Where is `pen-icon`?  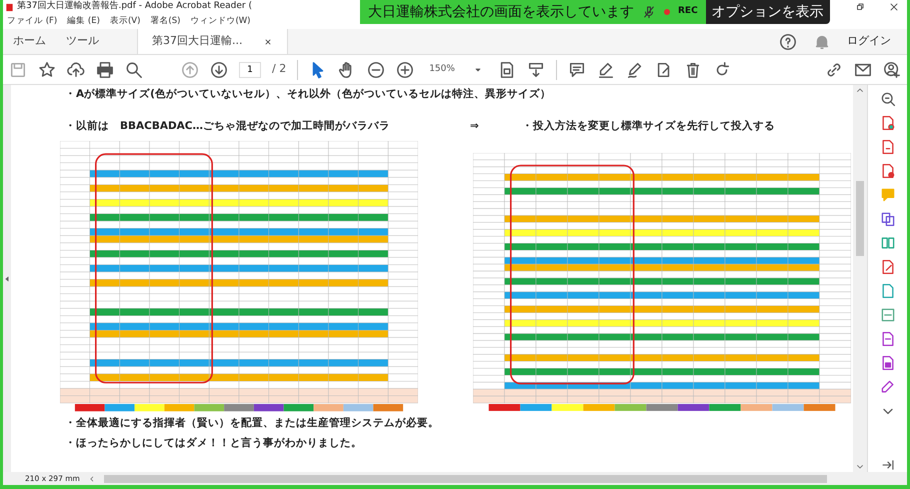 pen-icon is located at coordinates (888, 387).